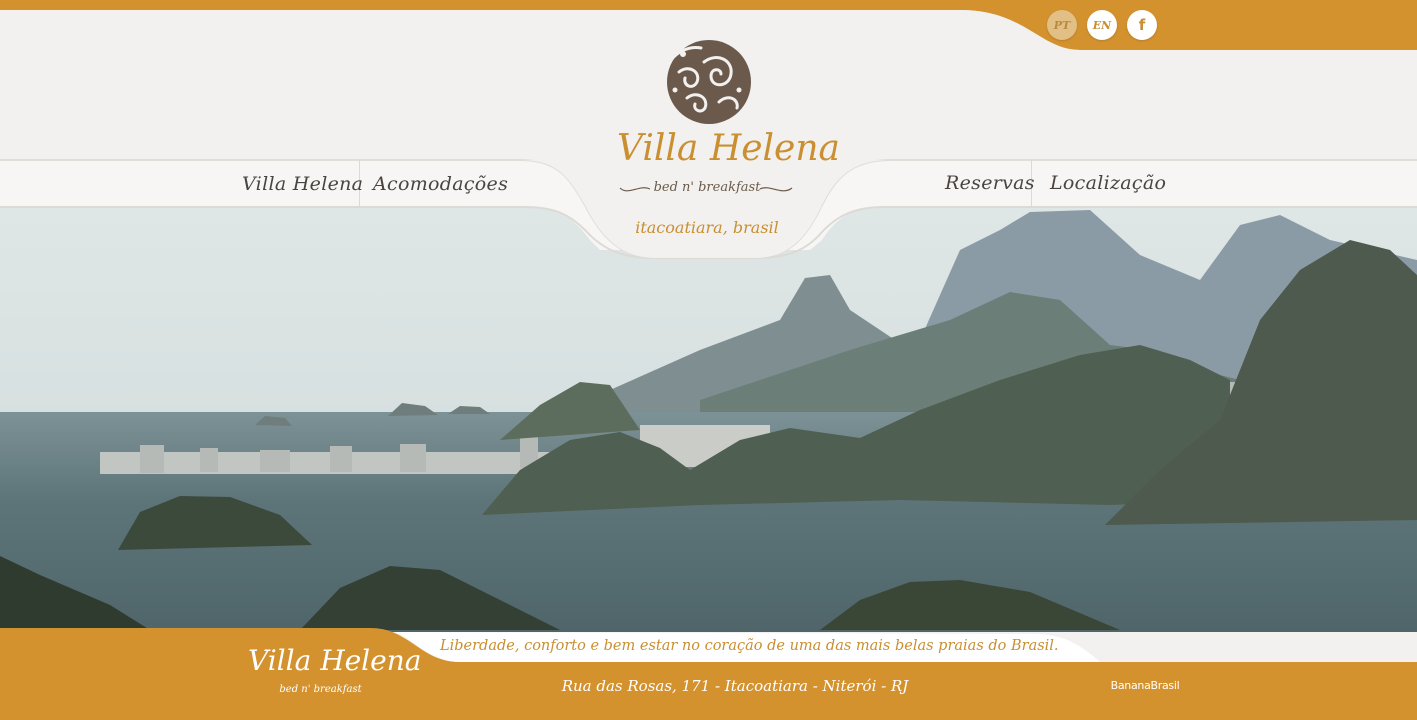  I want to click on footer-logo-subtitle: bed n' breakfast, so click(320, 689).